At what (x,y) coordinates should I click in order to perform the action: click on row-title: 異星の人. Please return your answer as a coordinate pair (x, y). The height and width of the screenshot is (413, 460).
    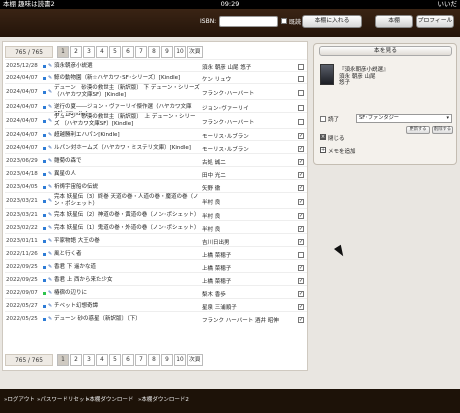
    Looking at the image, I should click on (127, 174).